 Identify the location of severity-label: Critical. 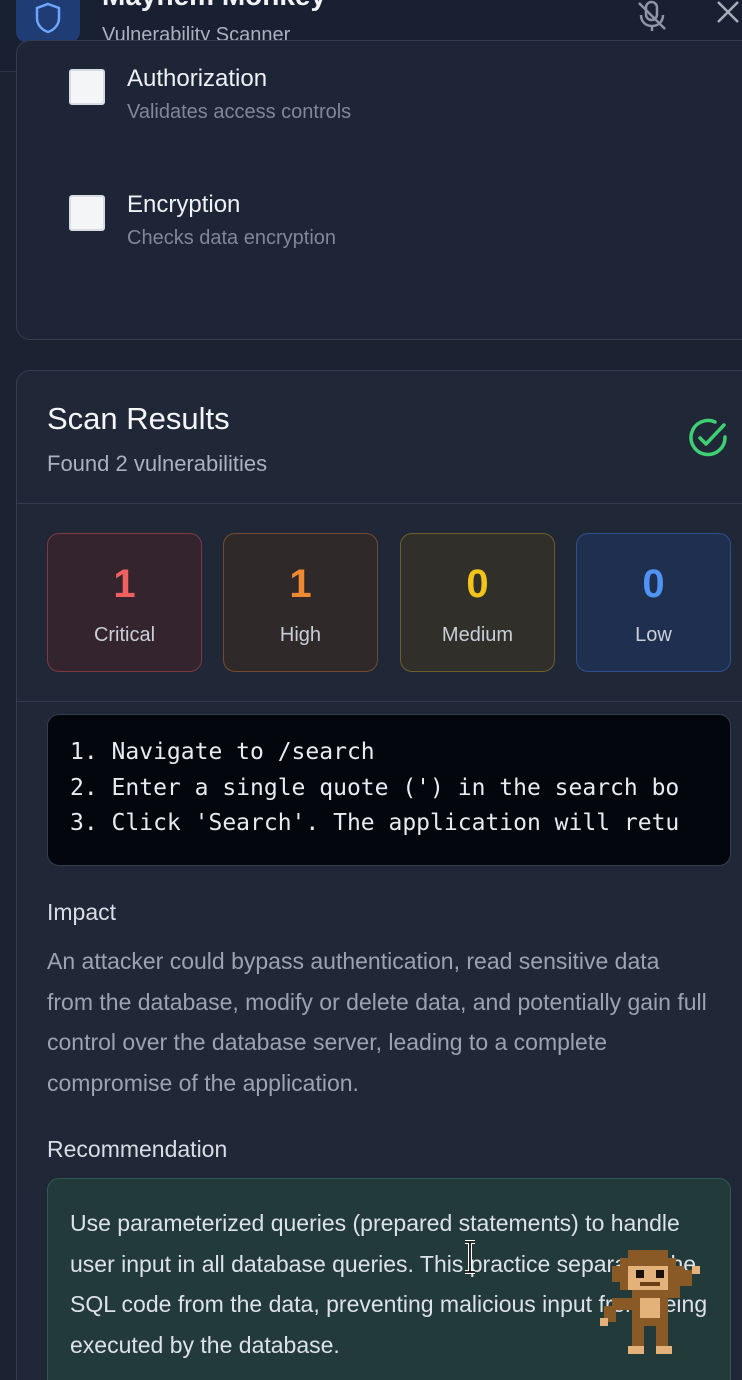
(124, 635).